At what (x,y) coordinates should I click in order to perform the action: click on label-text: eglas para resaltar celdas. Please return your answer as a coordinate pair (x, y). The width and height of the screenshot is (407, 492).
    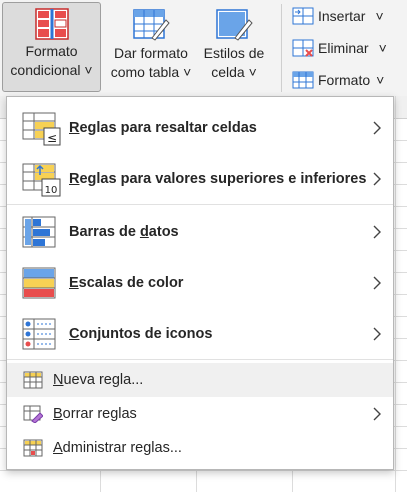
    Looking at the image, I should click on (168, 128).